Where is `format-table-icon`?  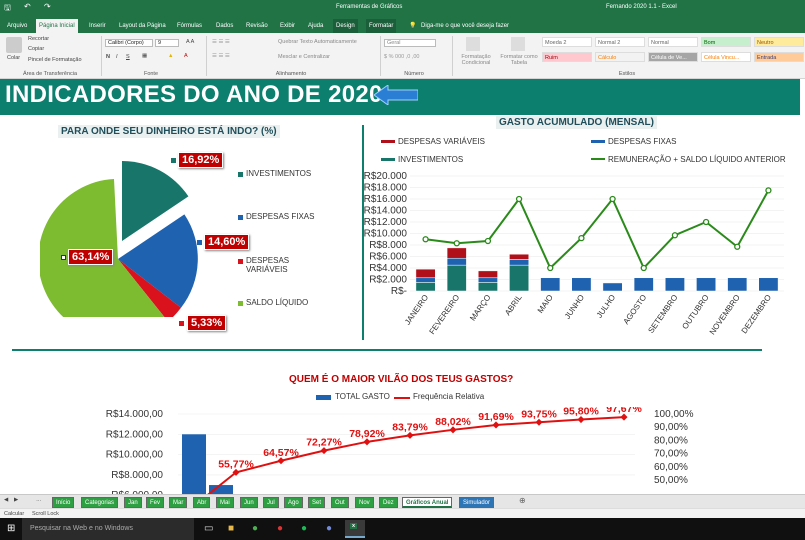 format-table-icon is located at coordinates (518, 44).